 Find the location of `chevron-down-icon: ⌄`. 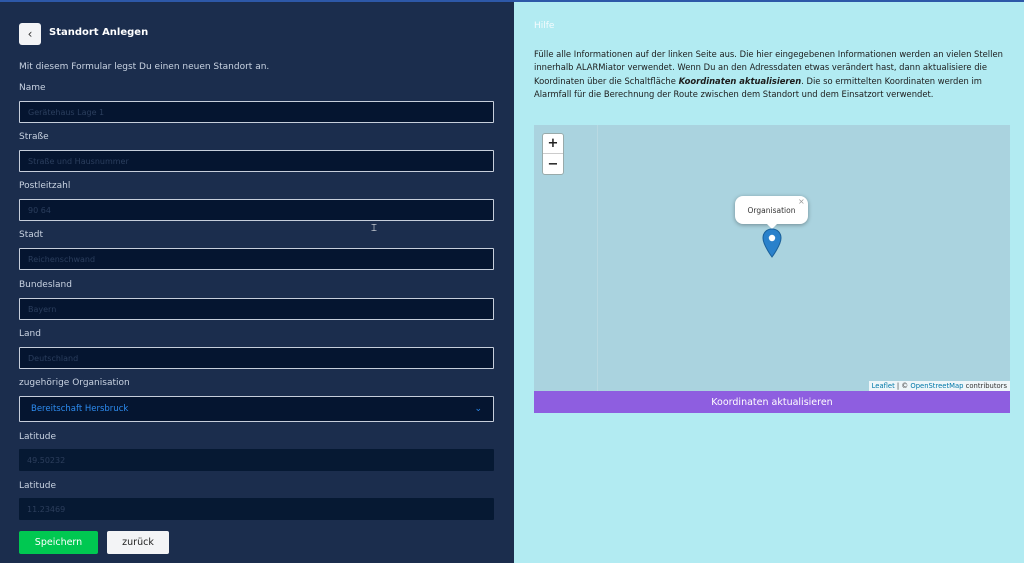

chevron-down-icon: ⌄ is located at coordinates (478, 409).